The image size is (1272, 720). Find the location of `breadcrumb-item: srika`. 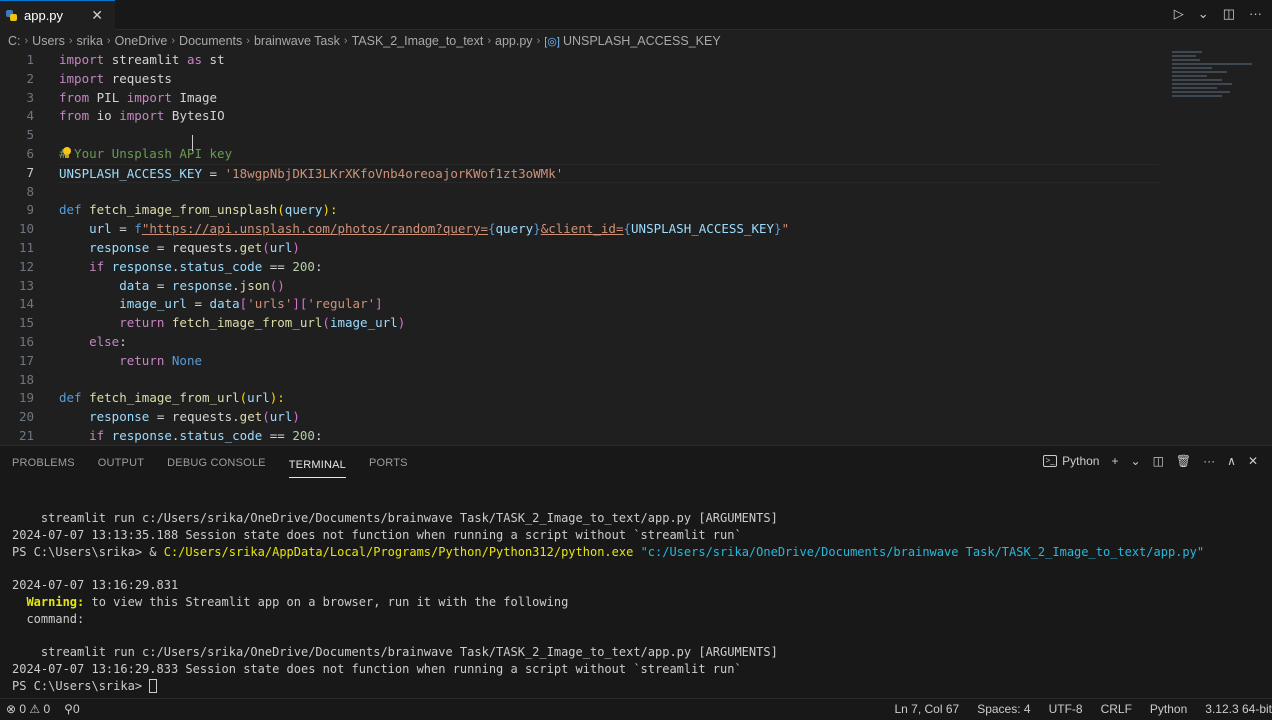

breadcrumb-item: srika is located at coordinates (90, 41).